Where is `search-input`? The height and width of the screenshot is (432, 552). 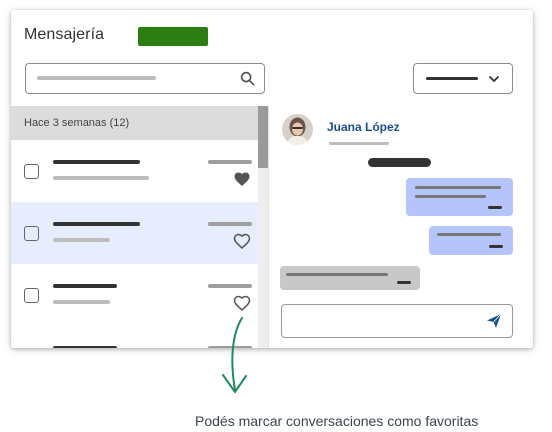
search-input is located at coordinates (145, 78).